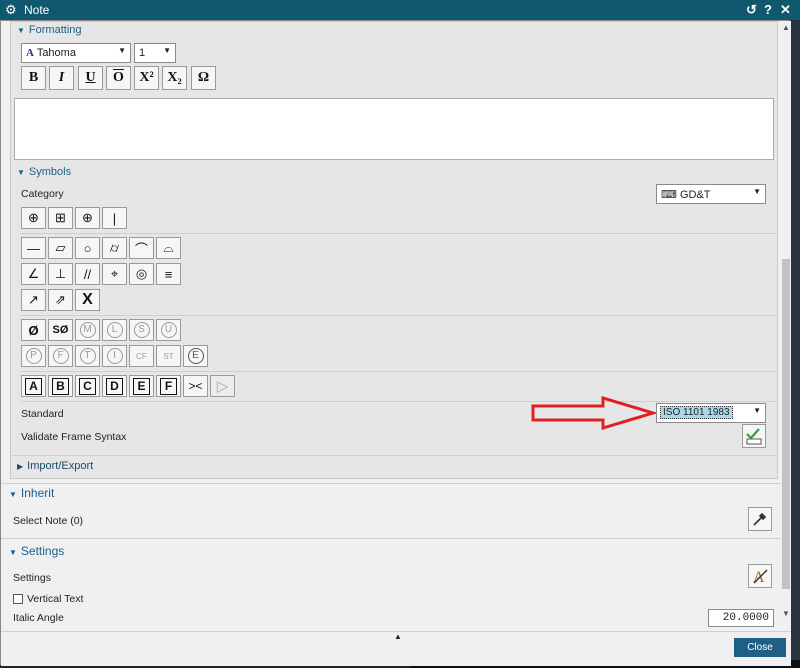  Describe the element at coordinates (174, 78) in the screenshot. I see `subscript-button: X₂` at that location.